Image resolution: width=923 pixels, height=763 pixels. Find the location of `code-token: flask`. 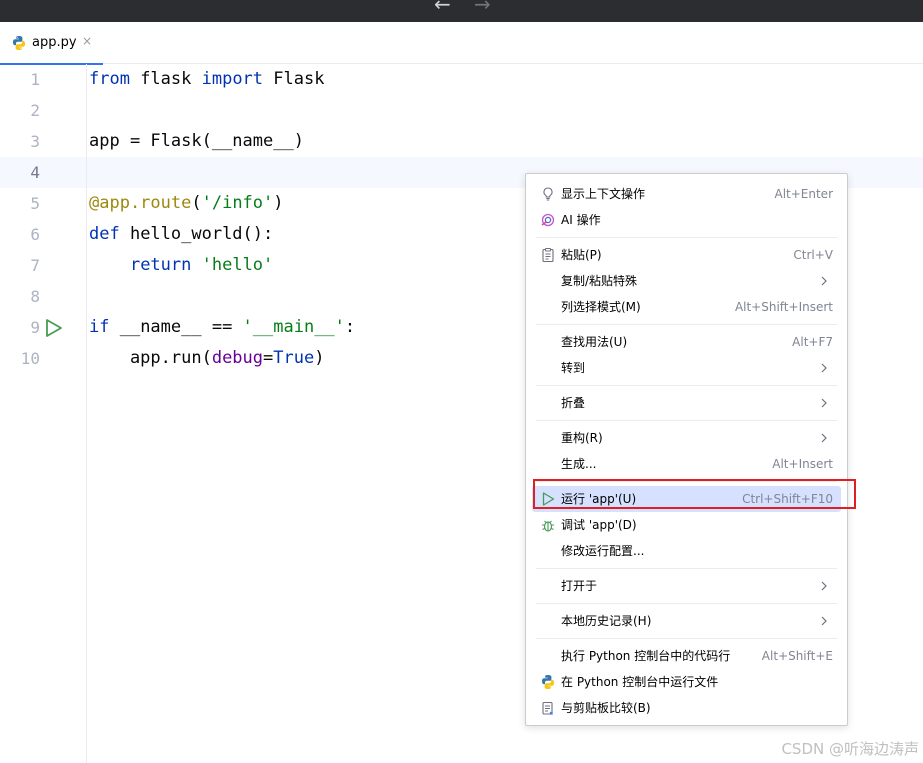

code-token: flask is located at coordinates (165, 79).